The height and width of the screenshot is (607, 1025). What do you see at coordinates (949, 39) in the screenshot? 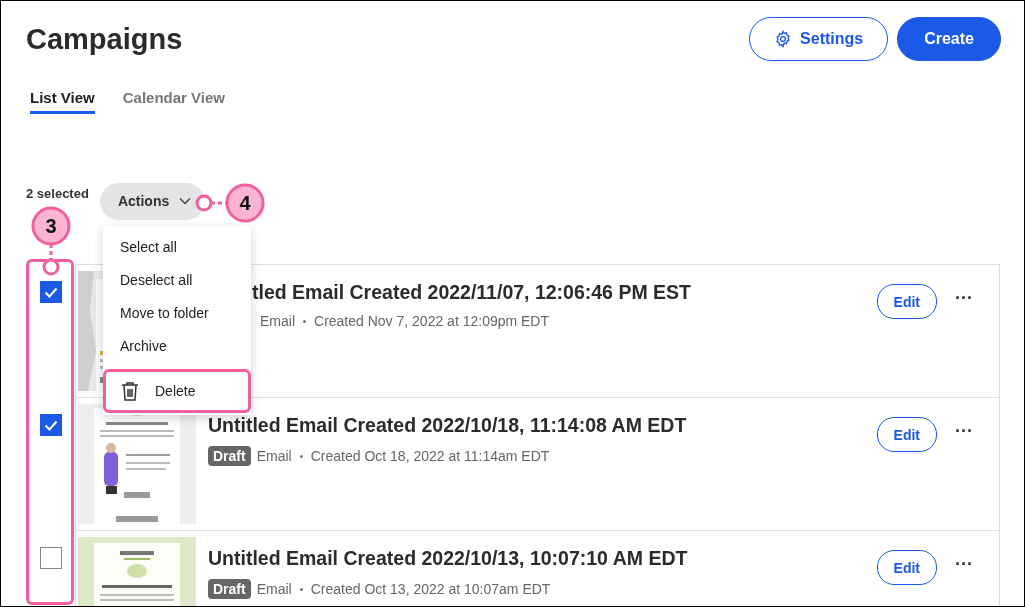
I see `create-button: Create` at bounding box center [949, 39].